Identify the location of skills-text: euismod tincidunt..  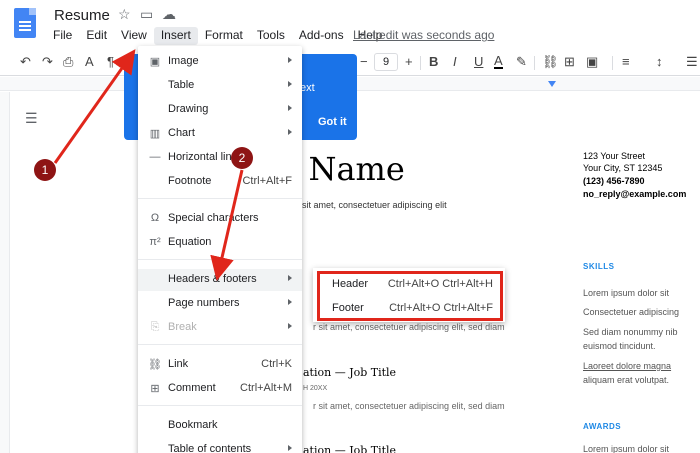
(619, 346).